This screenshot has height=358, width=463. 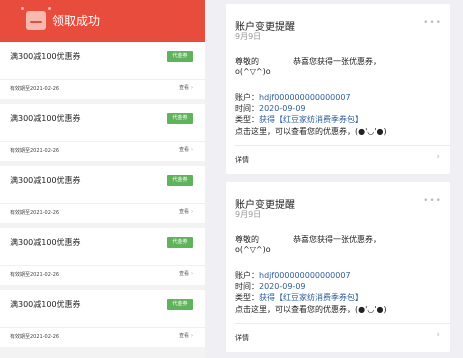 What do you see at coordinates (36, 18) in the screenshot?
I see `coupon-icon` at bounding box center [36, 18].